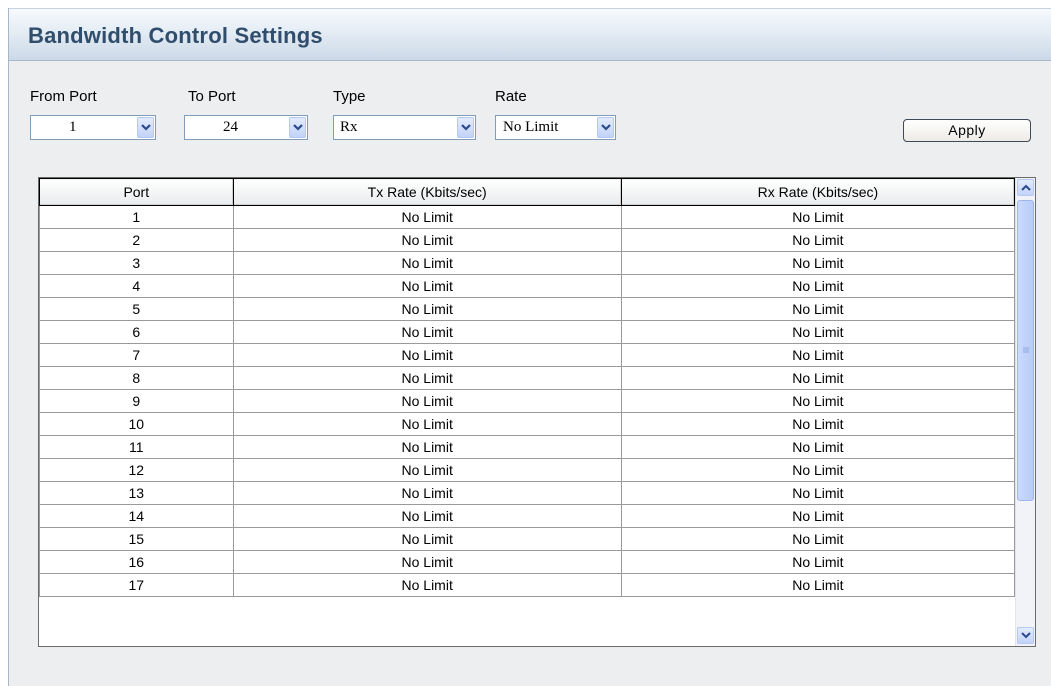 This screenshot has height=686, width=1051. Describe the element at coordinates (349, 96) in the screenshot. I see `type-label: Type` at that location.